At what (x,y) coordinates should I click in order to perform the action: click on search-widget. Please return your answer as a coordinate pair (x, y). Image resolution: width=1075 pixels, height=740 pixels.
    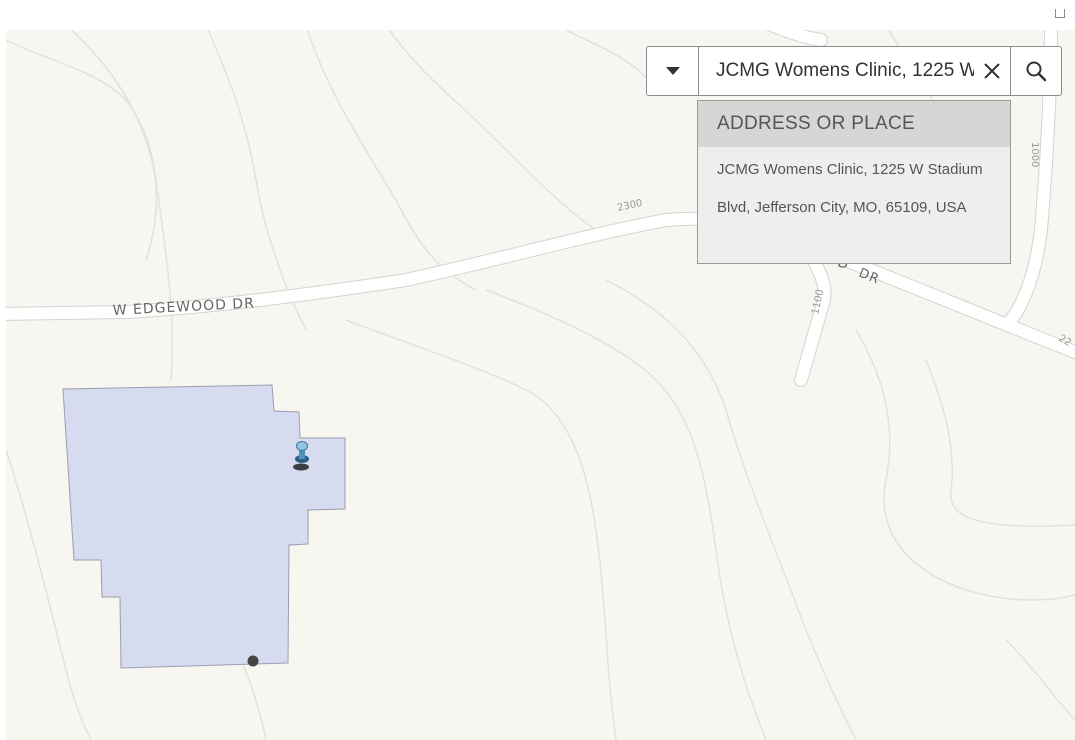
    Looking at the image, I should click on (854, 71).